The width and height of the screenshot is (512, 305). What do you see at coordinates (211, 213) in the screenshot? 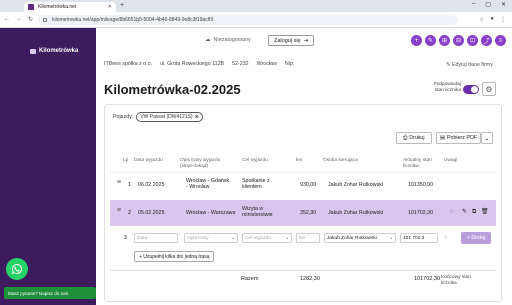
I see `row-route: Wrocław - Warszawa` at bounding box center [211, 213].